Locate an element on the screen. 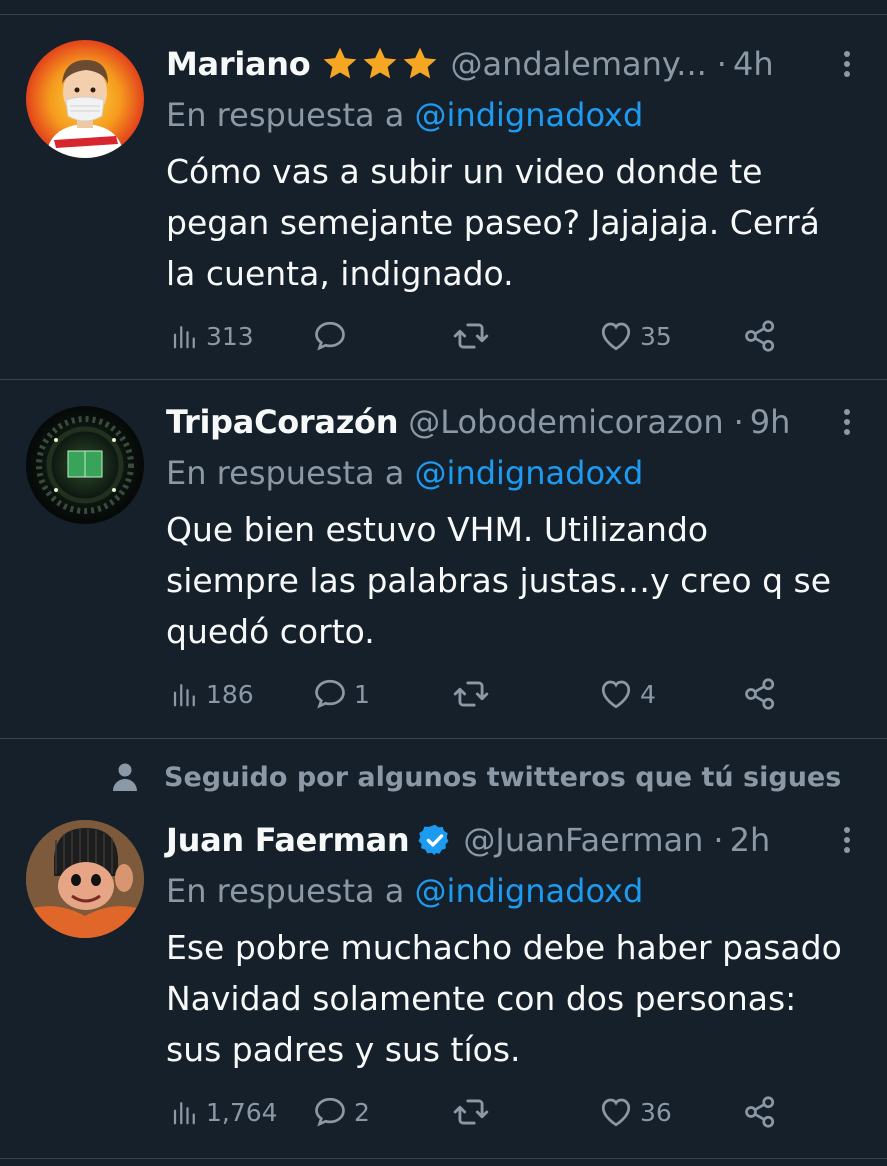  like-button: 36 is located at coordinates (635, 1112).